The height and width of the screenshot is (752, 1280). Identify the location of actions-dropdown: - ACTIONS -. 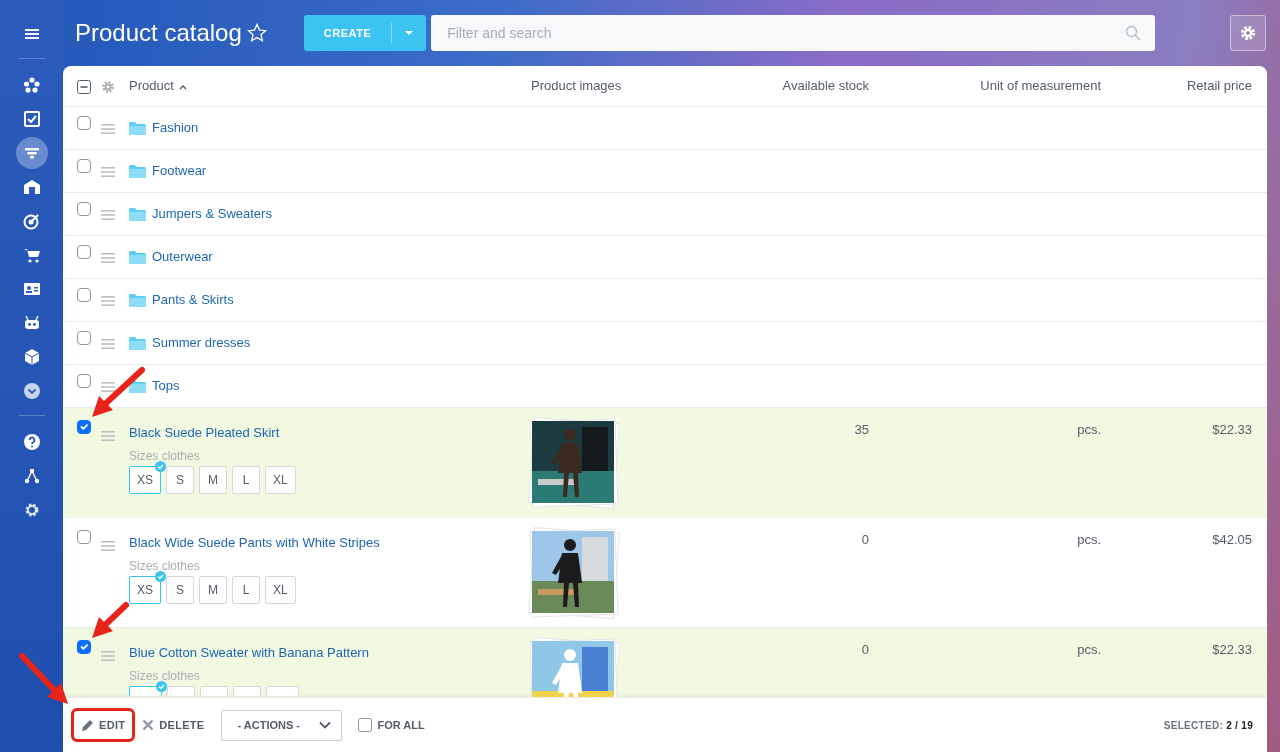
(282, 725).